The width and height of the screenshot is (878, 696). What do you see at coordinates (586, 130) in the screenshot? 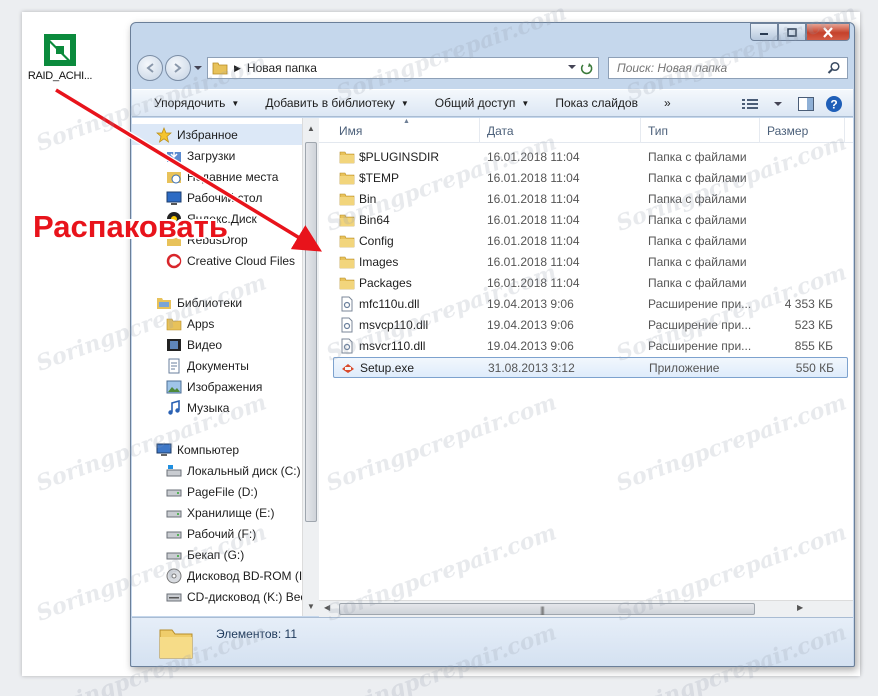
I see `column-headers: ▲ Имя Дата Тип Размер` at bounding box center [586, 130].